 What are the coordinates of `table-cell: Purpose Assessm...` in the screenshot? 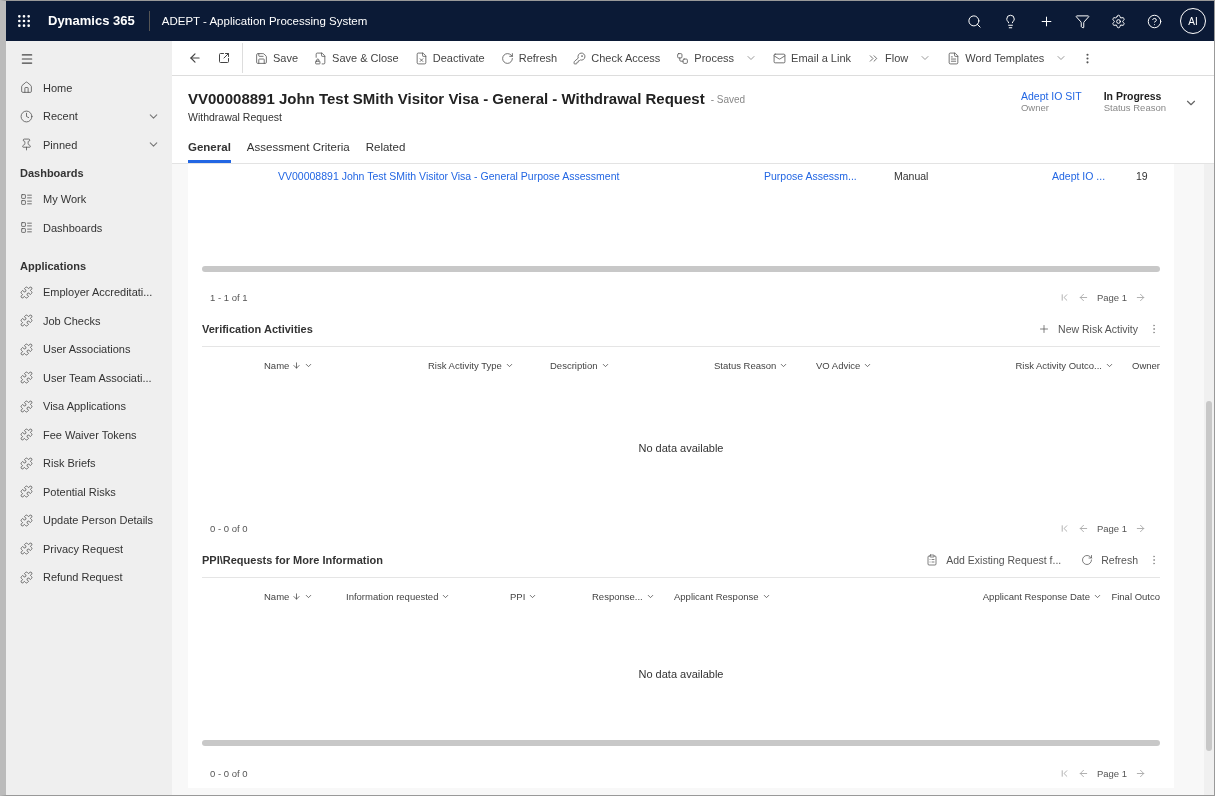 It's located at (829, 176).